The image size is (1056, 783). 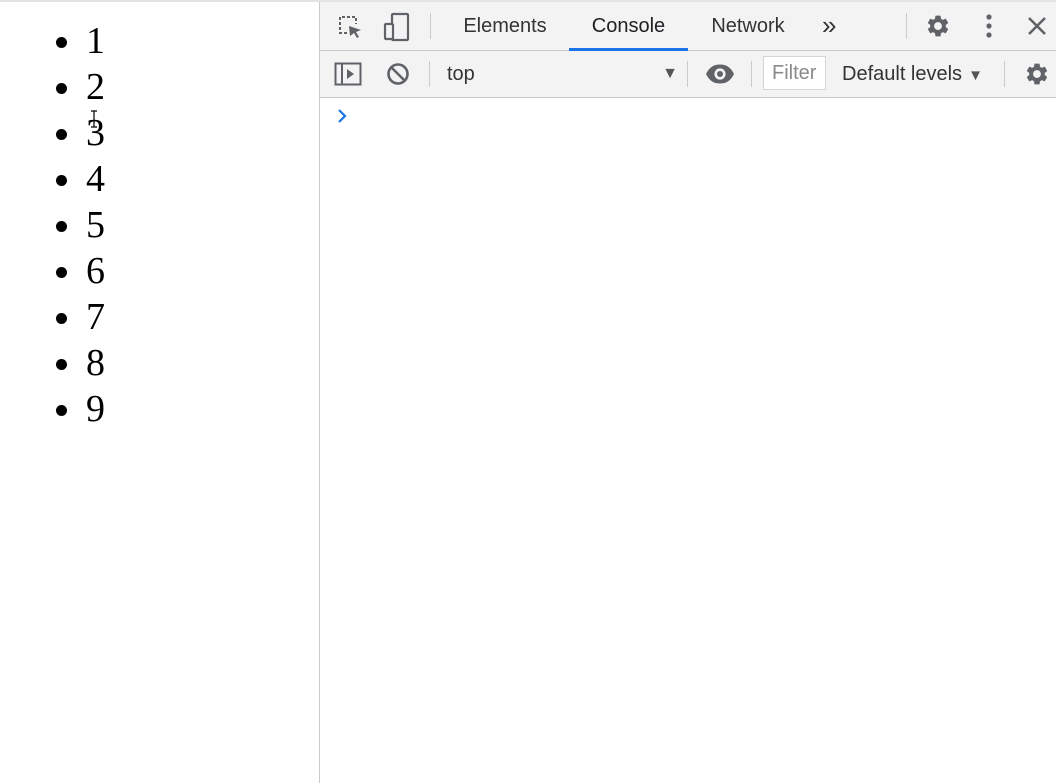 I want to click on filter-input: Filter, so click(x=794, y=73).